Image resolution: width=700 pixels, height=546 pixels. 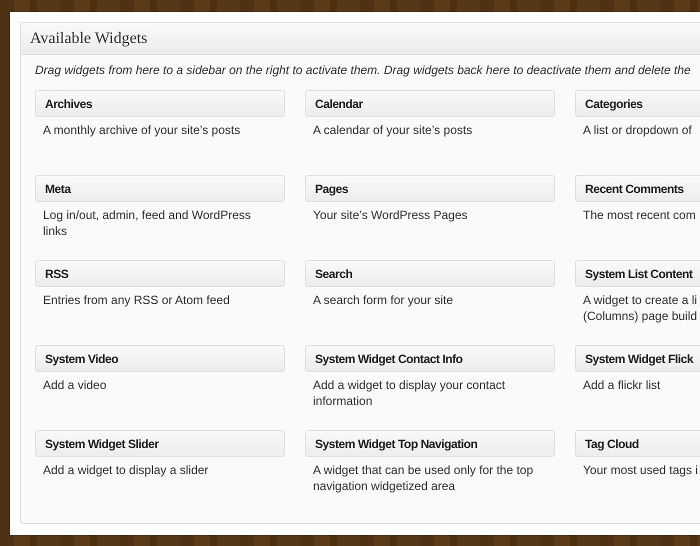 What do you see at coordinates (343, 401) in the screenshot?
I see `widget-description: information` at bounding box center [343, 401].